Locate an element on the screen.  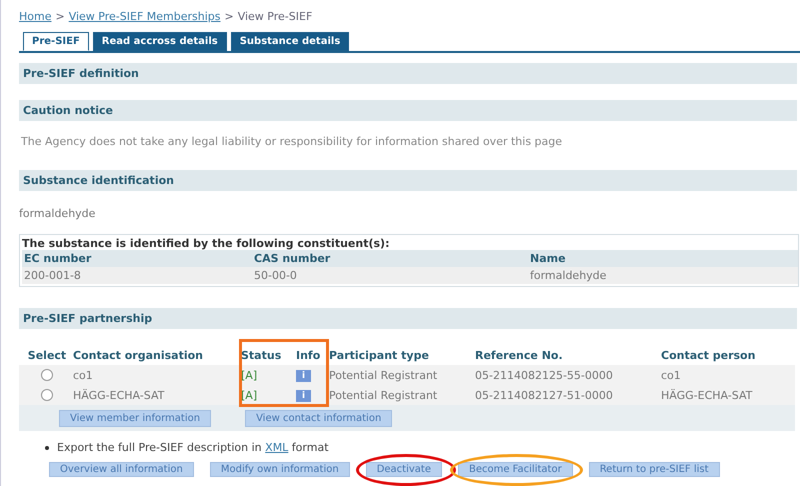
action-button: Become Facilitator is located at coordinates (515, 469).